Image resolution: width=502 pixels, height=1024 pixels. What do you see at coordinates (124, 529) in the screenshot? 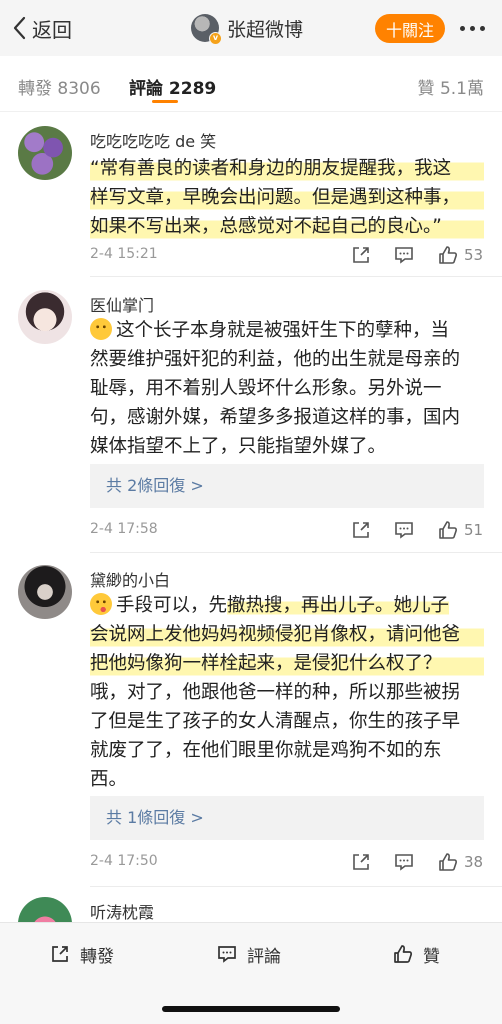
I see `comment-time: 2-4 17:58` at bounding box center [124, 529].